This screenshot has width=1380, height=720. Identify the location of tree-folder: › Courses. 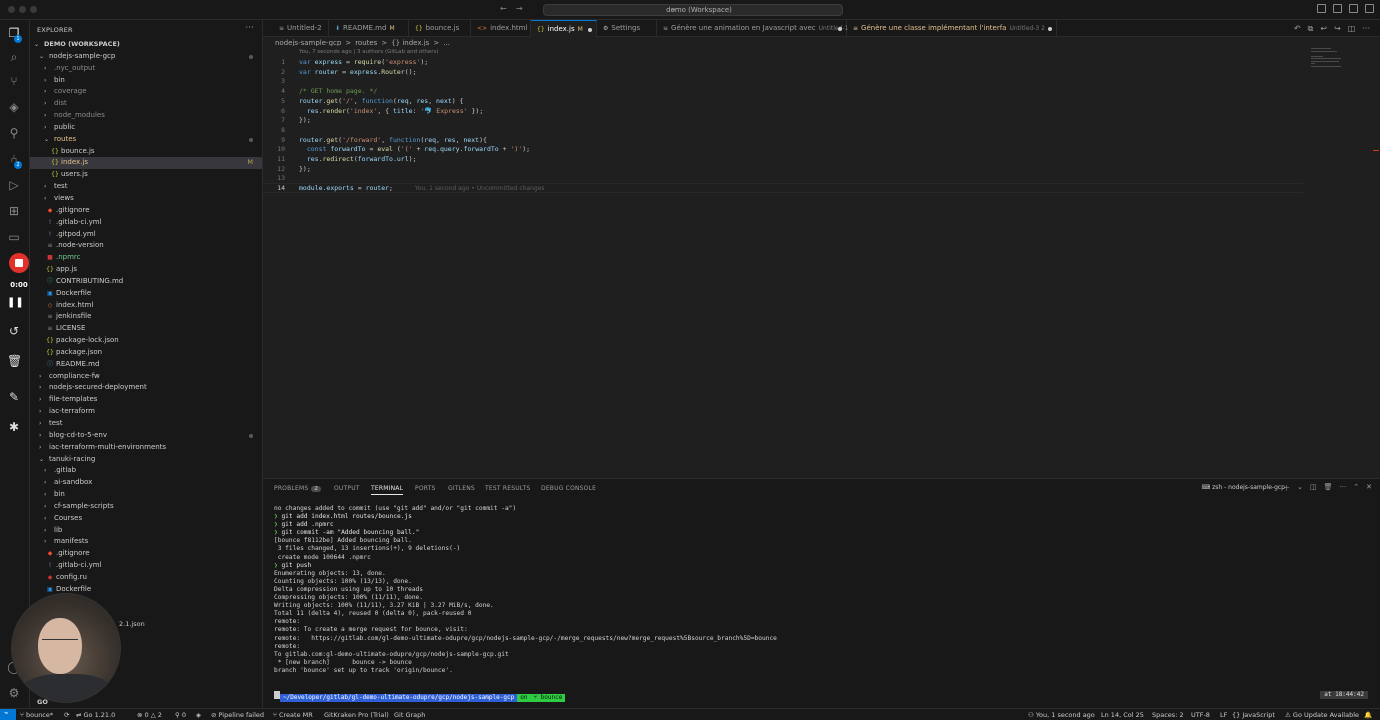
(146, 519).